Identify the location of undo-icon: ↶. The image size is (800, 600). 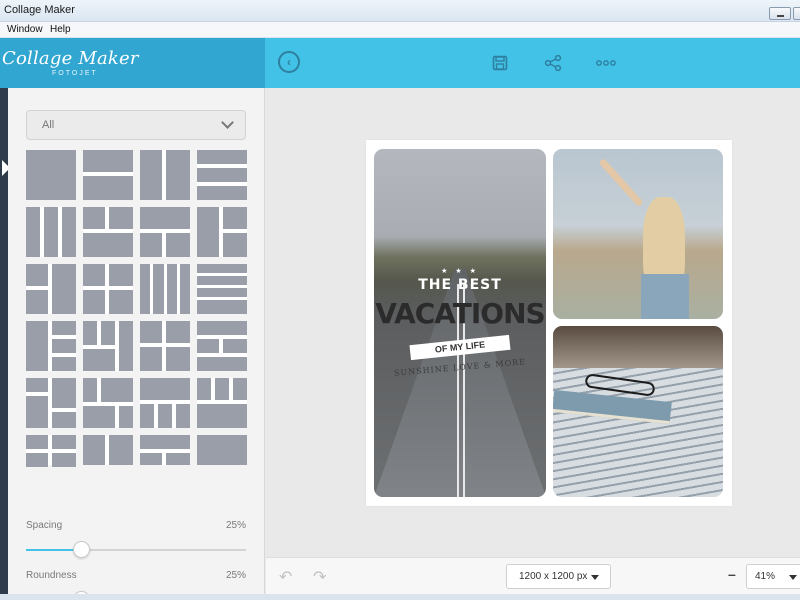
(285, 577).